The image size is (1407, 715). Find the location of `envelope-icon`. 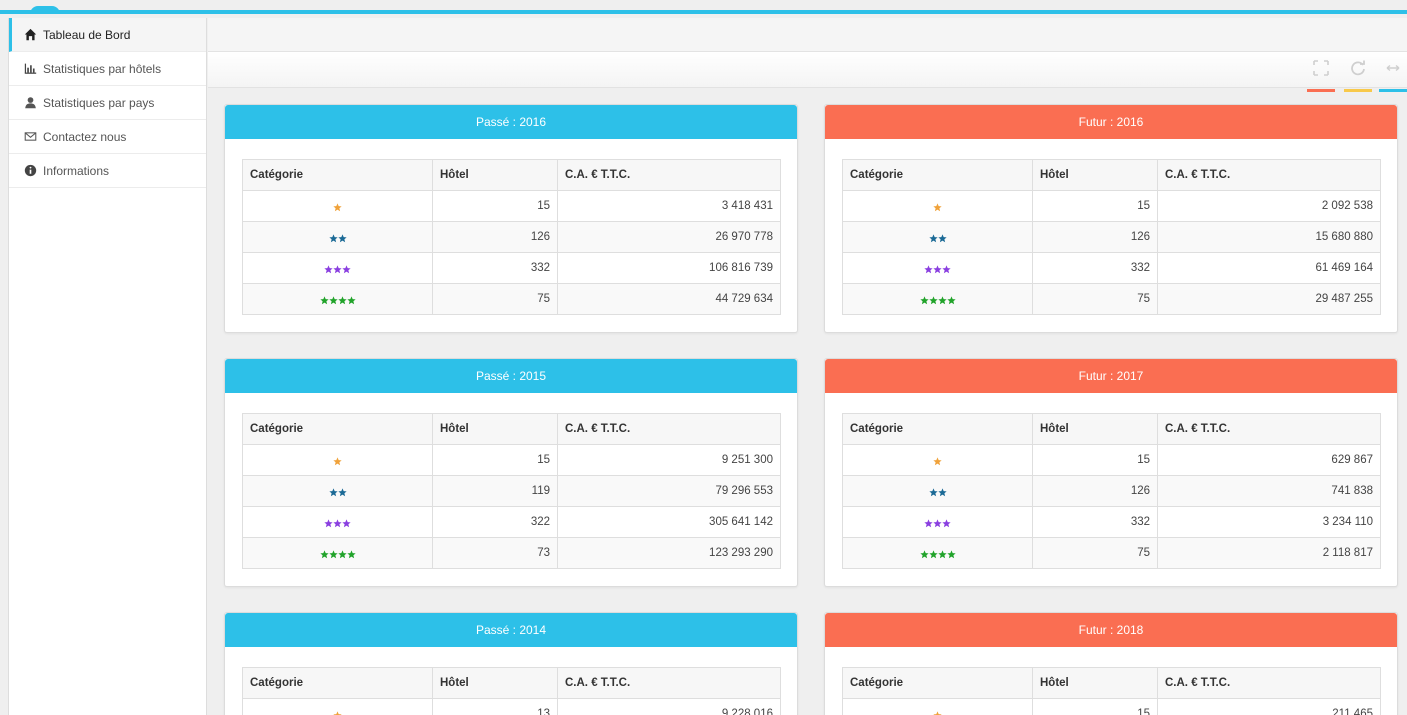

envelope-icon is located at coordinates (30, 137).